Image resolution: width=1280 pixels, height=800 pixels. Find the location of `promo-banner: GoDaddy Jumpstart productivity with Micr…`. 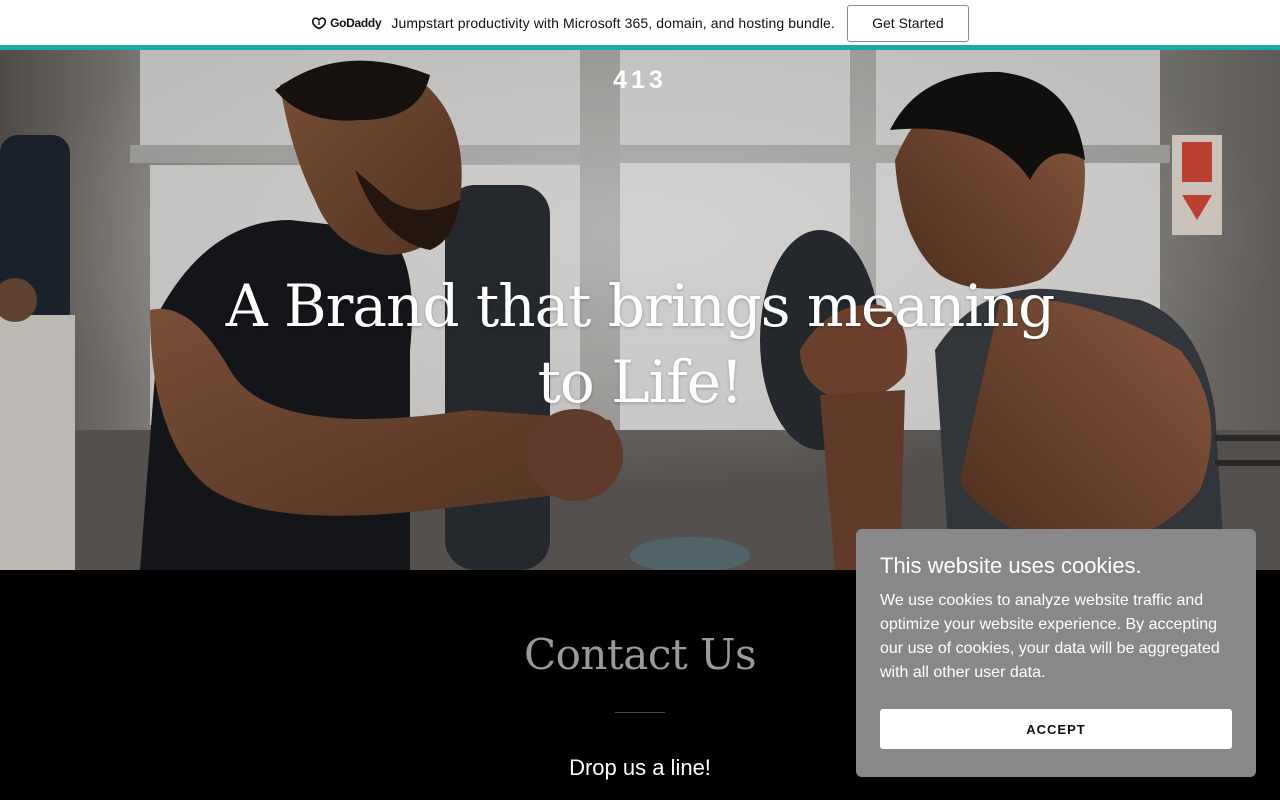

promo-banner: GoDaddy Jumpstart productivity with Micr… is located at coordinates (640, 23).